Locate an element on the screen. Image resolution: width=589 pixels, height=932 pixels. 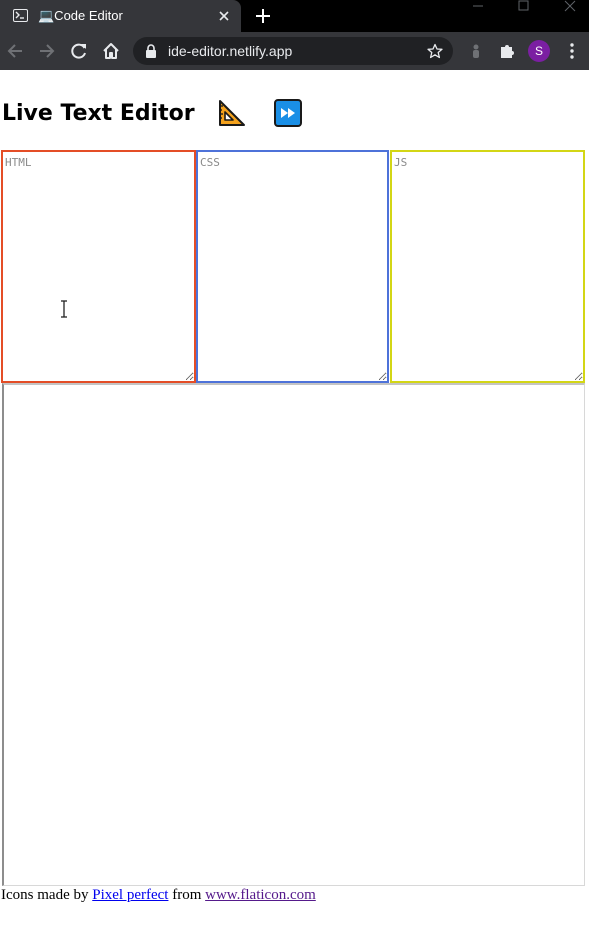
forward-arrow-icon is located at coordinates (47, 51).